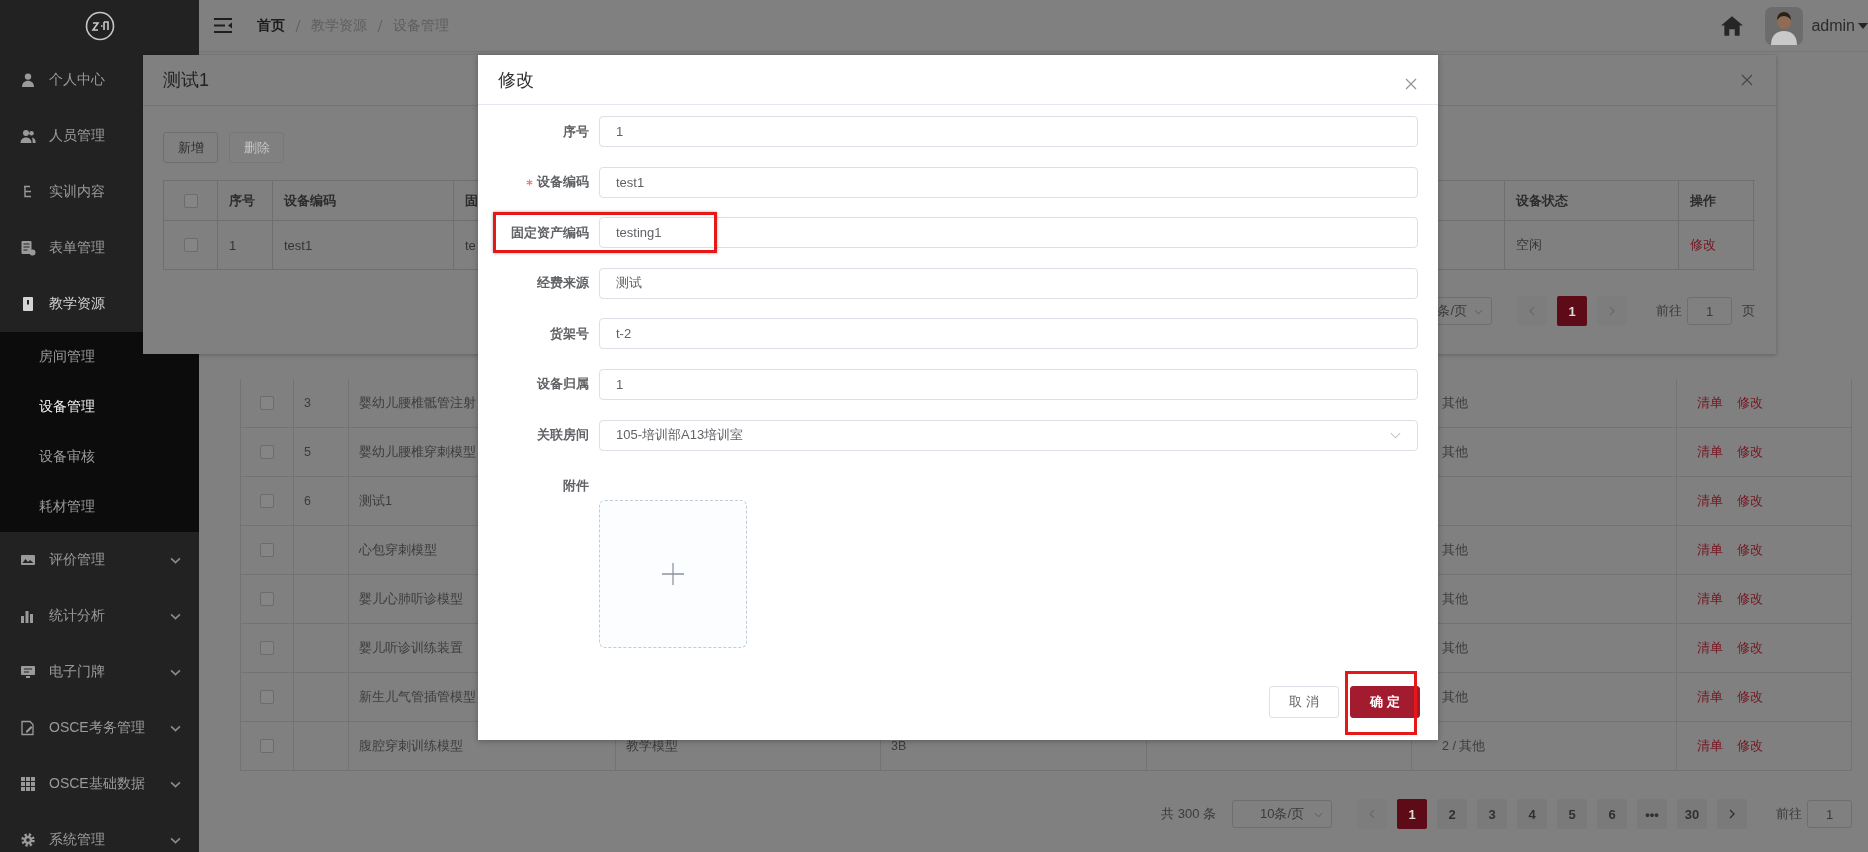  I want to click on page-suffix: 页, so click(1748, 311).